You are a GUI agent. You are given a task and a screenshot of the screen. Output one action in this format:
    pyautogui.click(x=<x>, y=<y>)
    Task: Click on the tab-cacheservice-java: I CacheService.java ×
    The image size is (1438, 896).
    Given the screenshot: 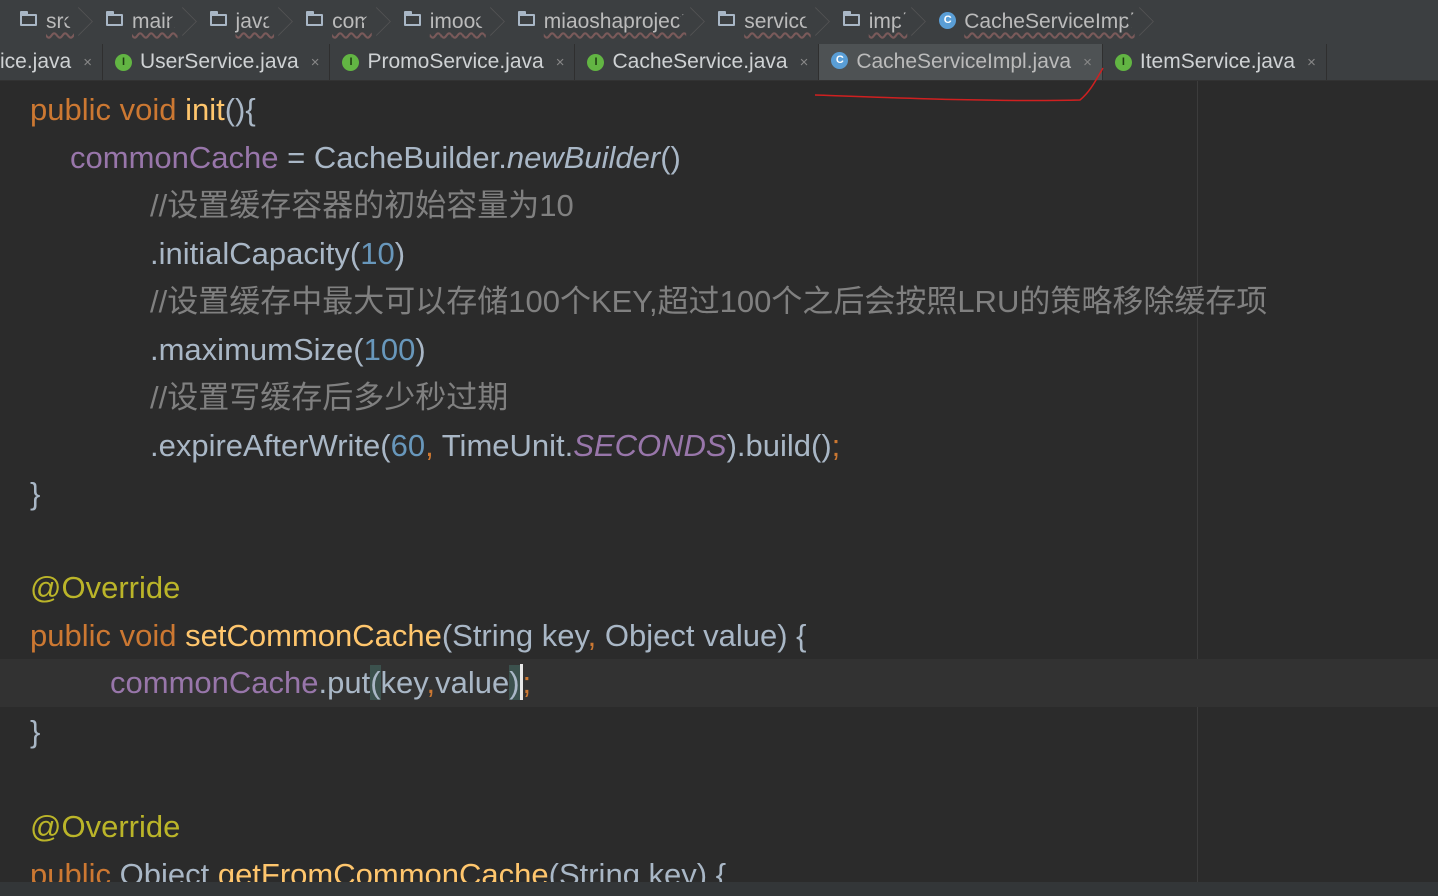 What is the action you would take?
    pyautogui.click(x=697, y=62)
    